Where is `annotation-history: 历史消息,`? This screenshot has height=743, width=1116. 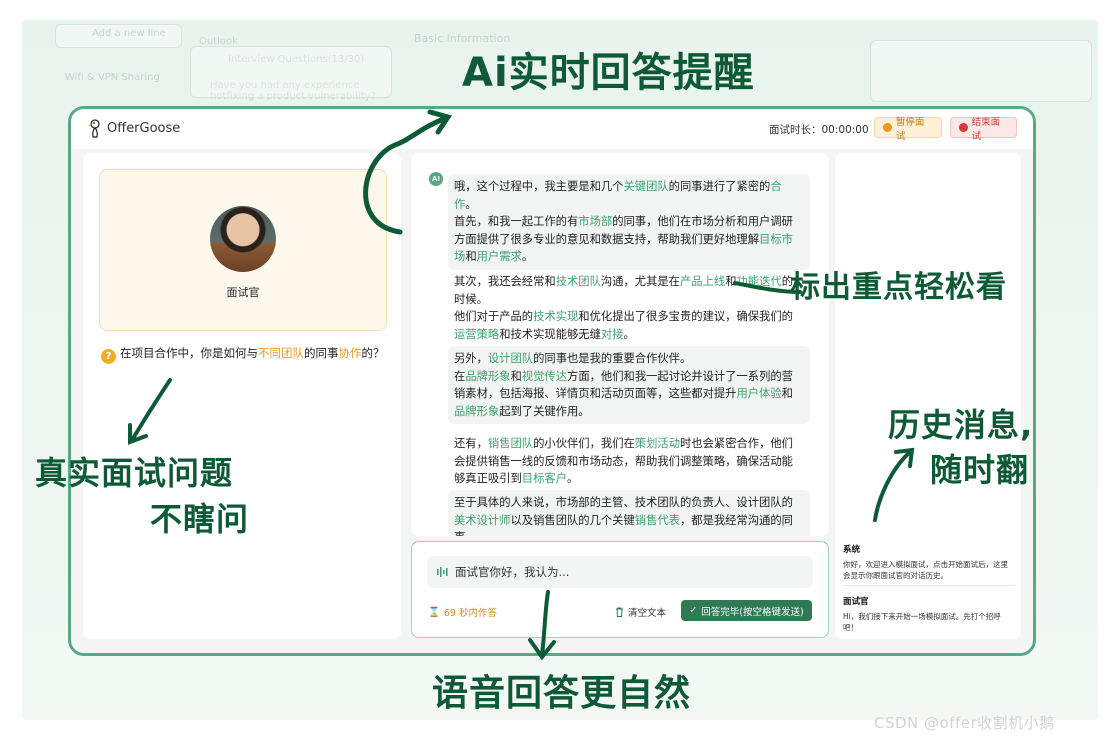 annotation-history: 历史消息, is located at coordinates (961, 425).